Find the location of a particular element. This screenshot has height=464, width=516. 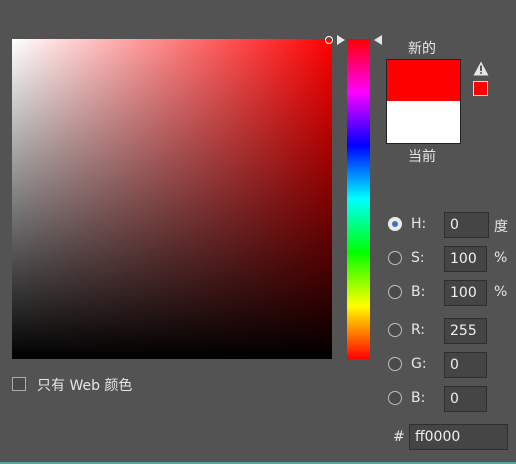

hue-slider-right-handle-icon is located at coordinates (378, 40).